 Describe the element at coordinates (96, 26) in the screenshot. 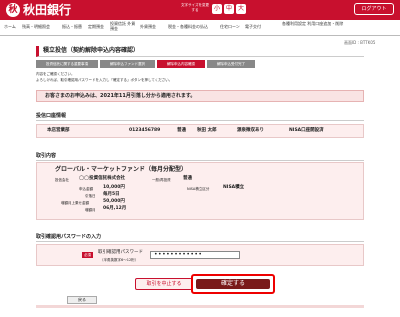

I see `nav-time-deposit: 定期預金` at that location.